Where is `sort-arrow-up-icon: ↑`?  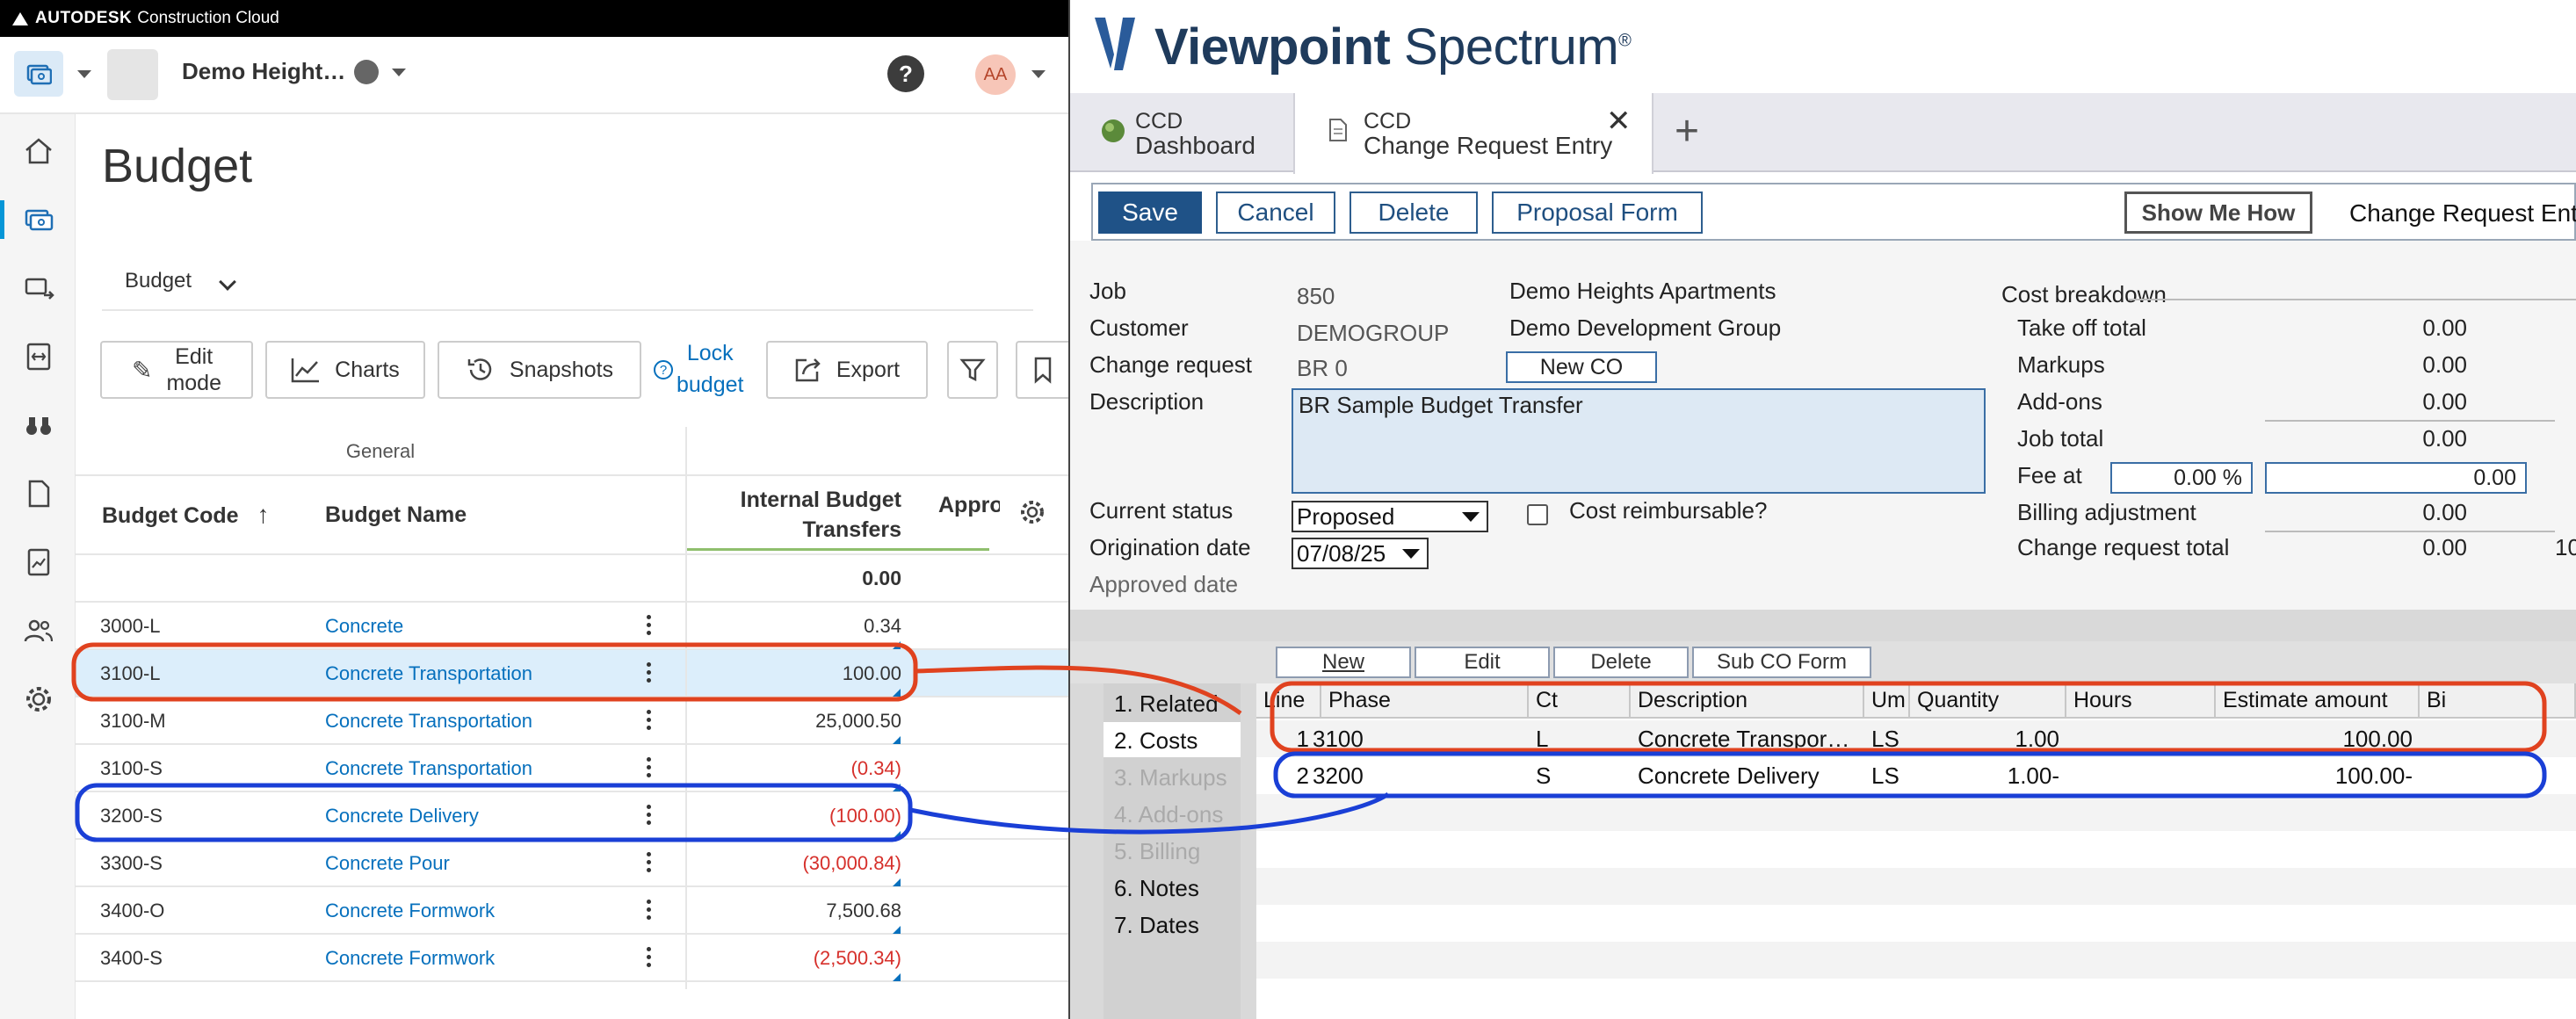 sort-arrow-up-icon: ↑ is located at coordinates (263, 515).